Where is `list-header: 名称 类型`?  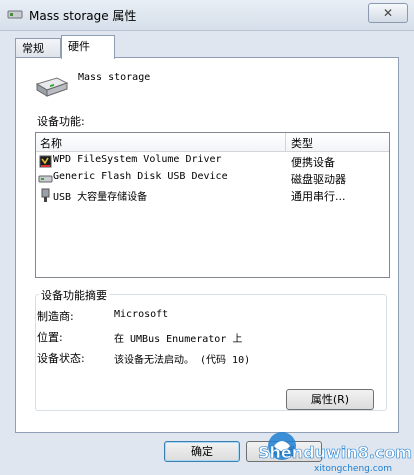
list-header: 名称 类型 is located at coordinates (212, 142).